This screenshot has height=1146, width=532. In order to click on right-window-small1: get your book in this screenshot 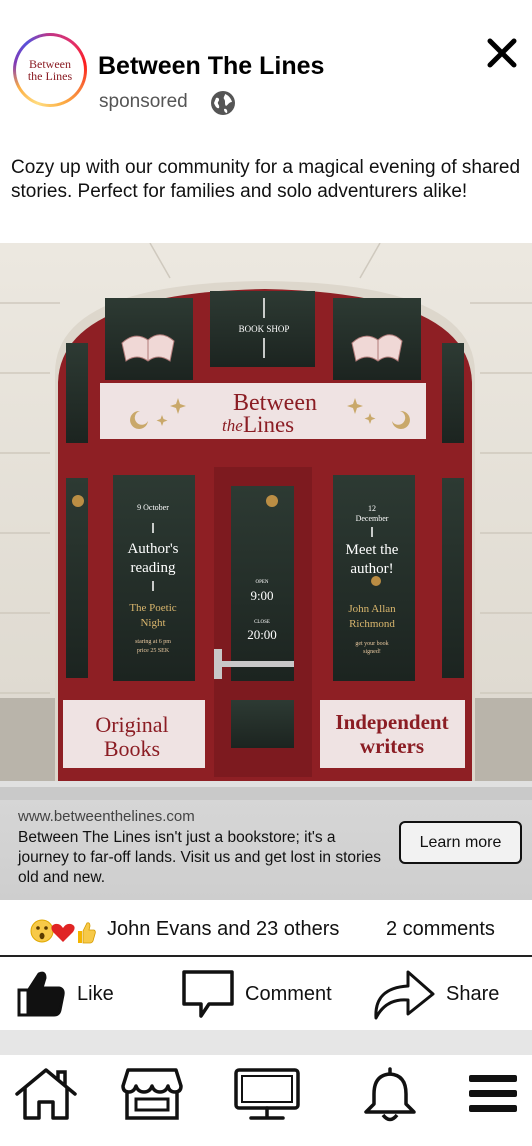, I will do `click(371, 644)`.